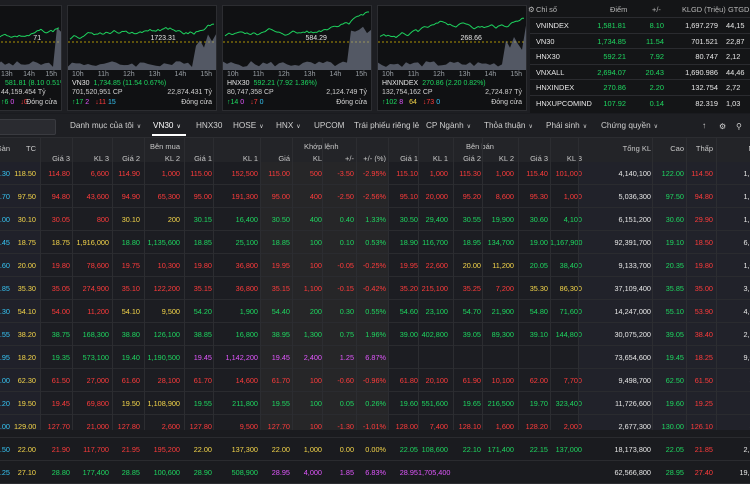  What do you see at coordinates (209, 125) in the screenshot?
I see `nav-tab: HNX30` at bounding box center [209, 125].